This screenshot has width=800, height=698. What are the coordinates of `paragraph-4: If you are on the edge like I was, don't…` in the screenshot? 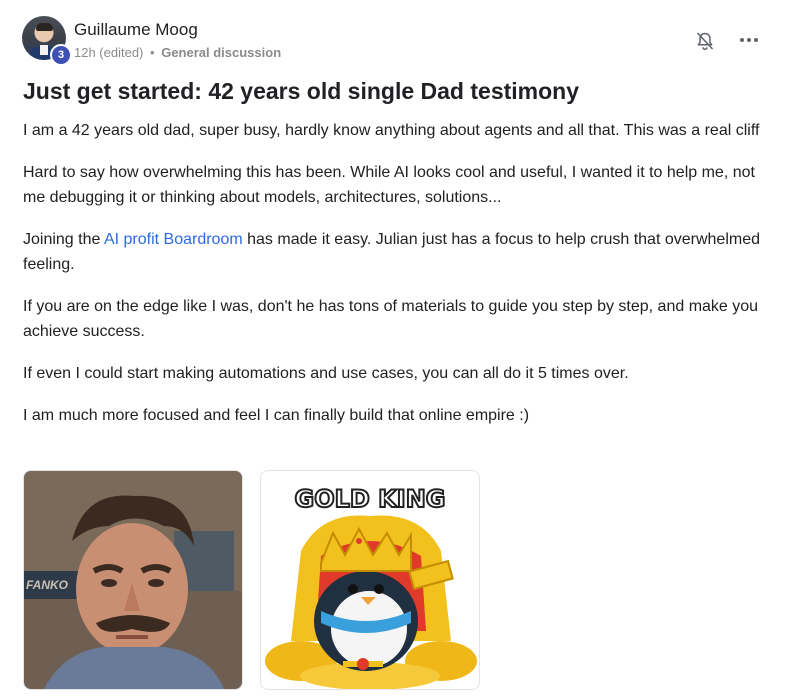 It's located at (391, 319).